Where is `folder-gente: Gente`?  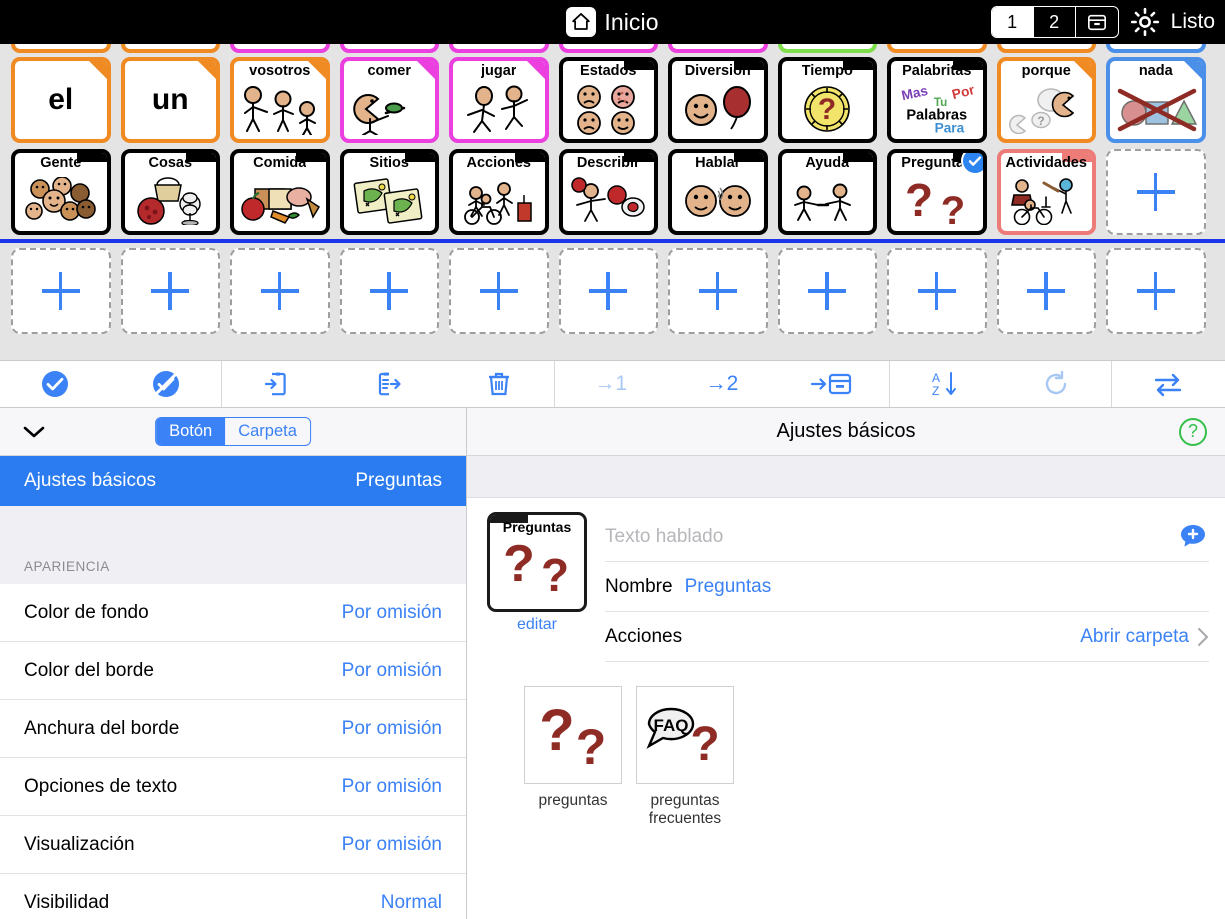 folder-gente: Gente is located at coordinates (61, 192).